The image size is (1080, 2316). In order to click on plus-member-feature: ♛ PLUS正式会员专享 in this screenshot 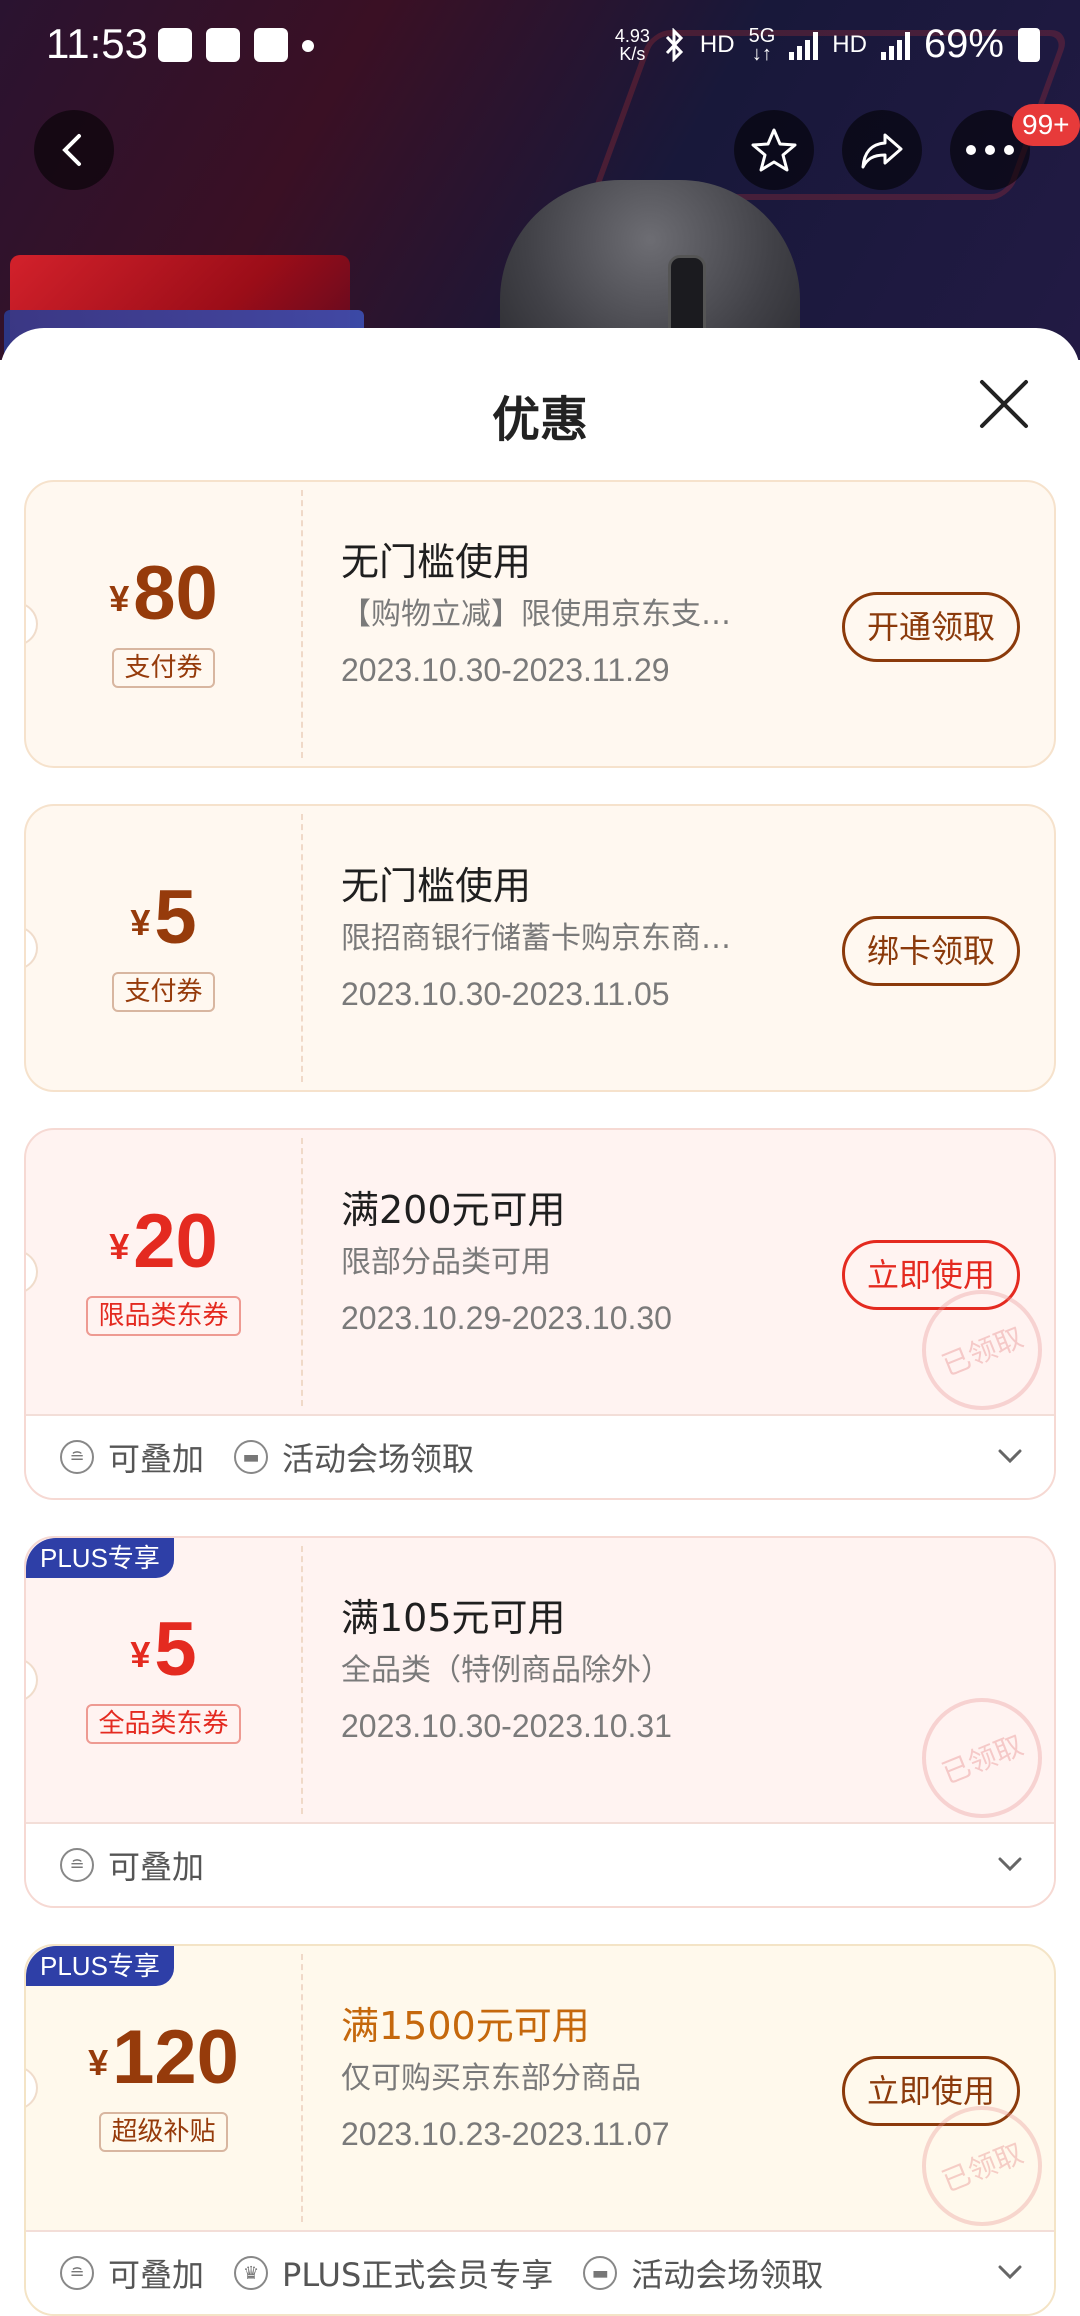, I will do `click(393, 2273)`.